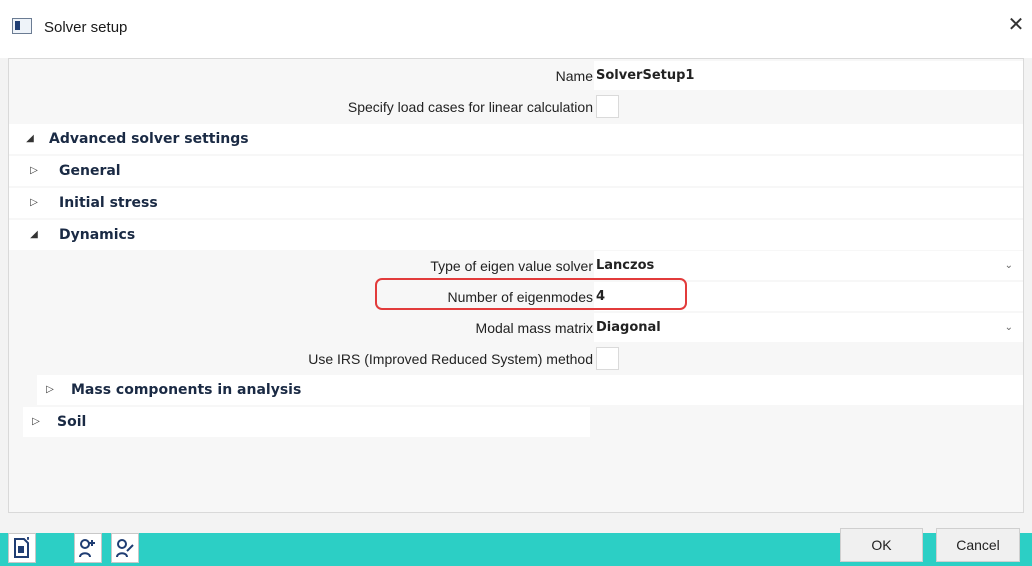 This screenshot has height=566, width=1032. I want to click on person-edit-icon, so click(125, 548).